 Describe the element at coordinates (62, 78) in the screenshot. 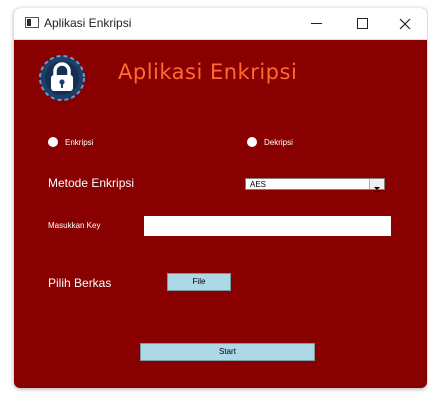

I see `padlock-icon` at that location.